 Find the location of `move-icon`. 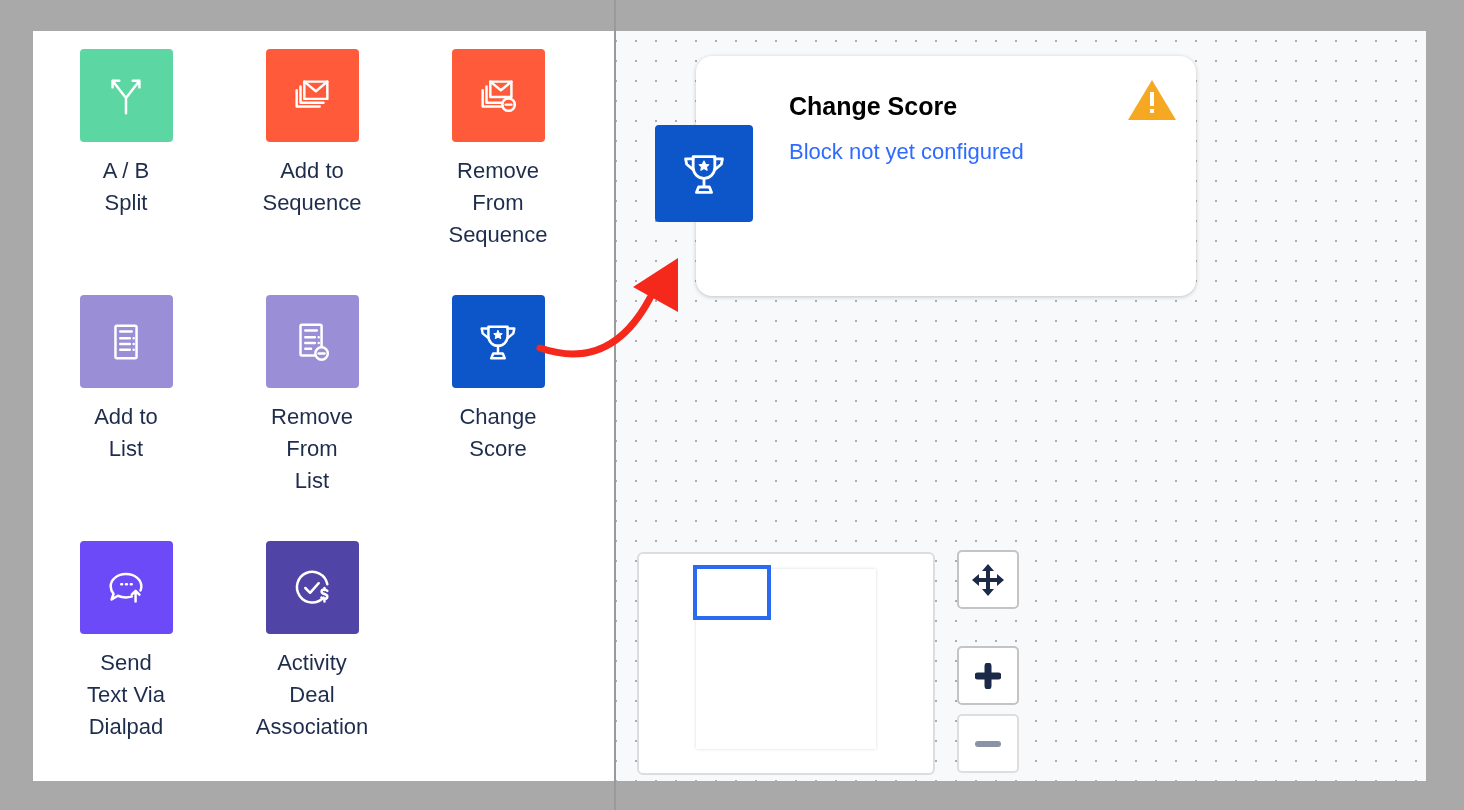

move-icon is located at coordinates (988, 579).